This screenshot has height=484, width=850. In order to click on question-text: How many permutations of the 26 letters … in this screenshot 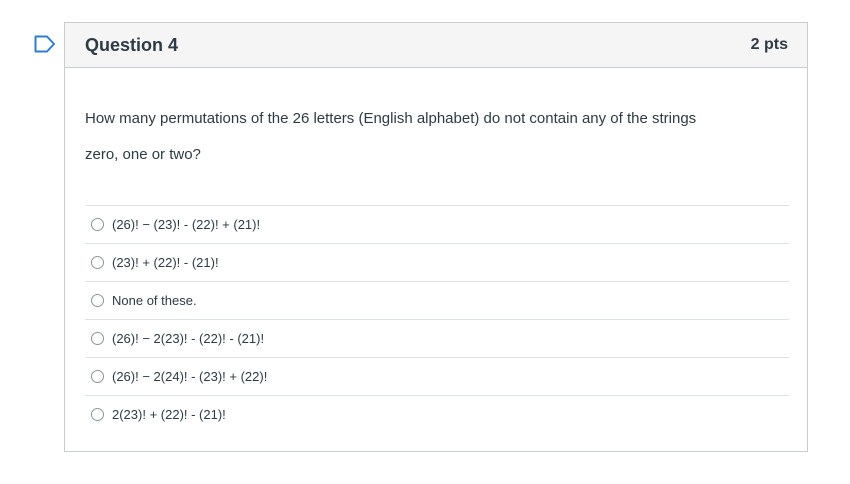, I will do `click(425, 137)`.